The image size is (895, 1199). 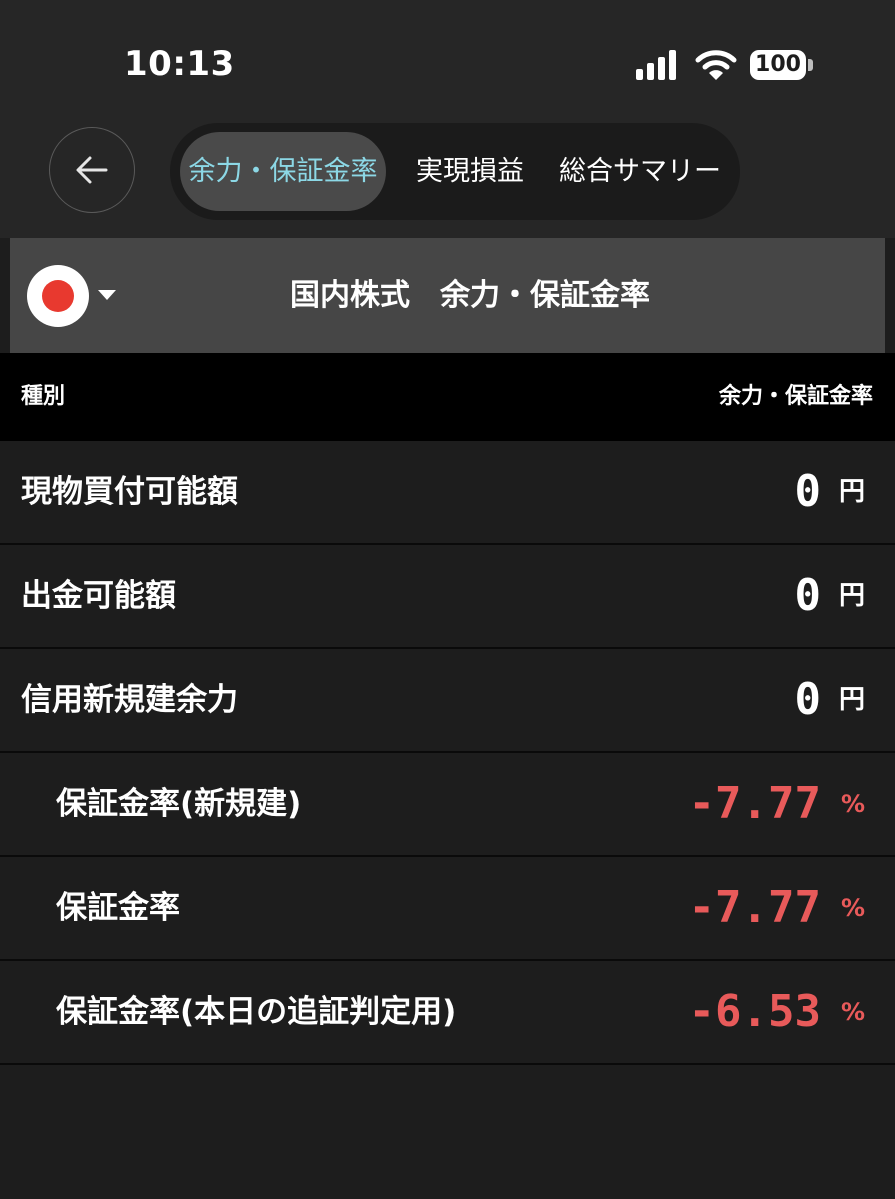 I want to click on tab-summary: 総合サマリー, so click(x=640, y=171).